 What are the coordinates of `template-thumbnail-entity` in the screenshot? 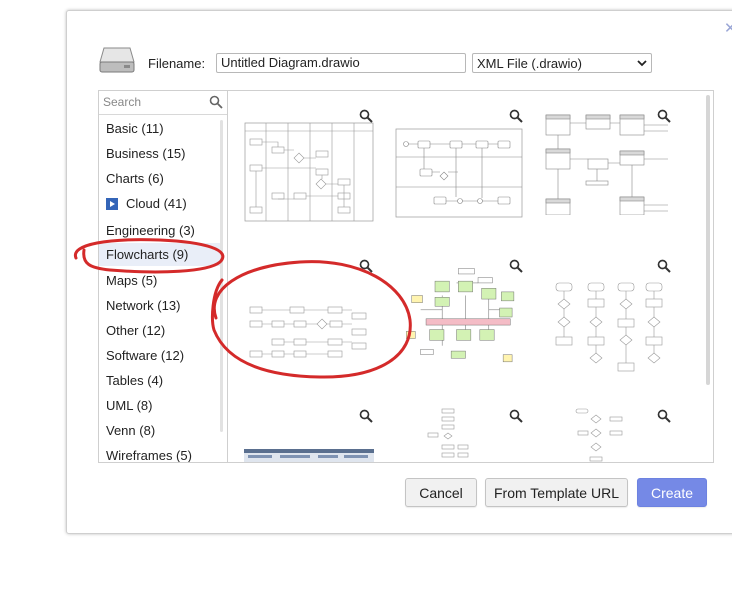 It's located at (607, 163).